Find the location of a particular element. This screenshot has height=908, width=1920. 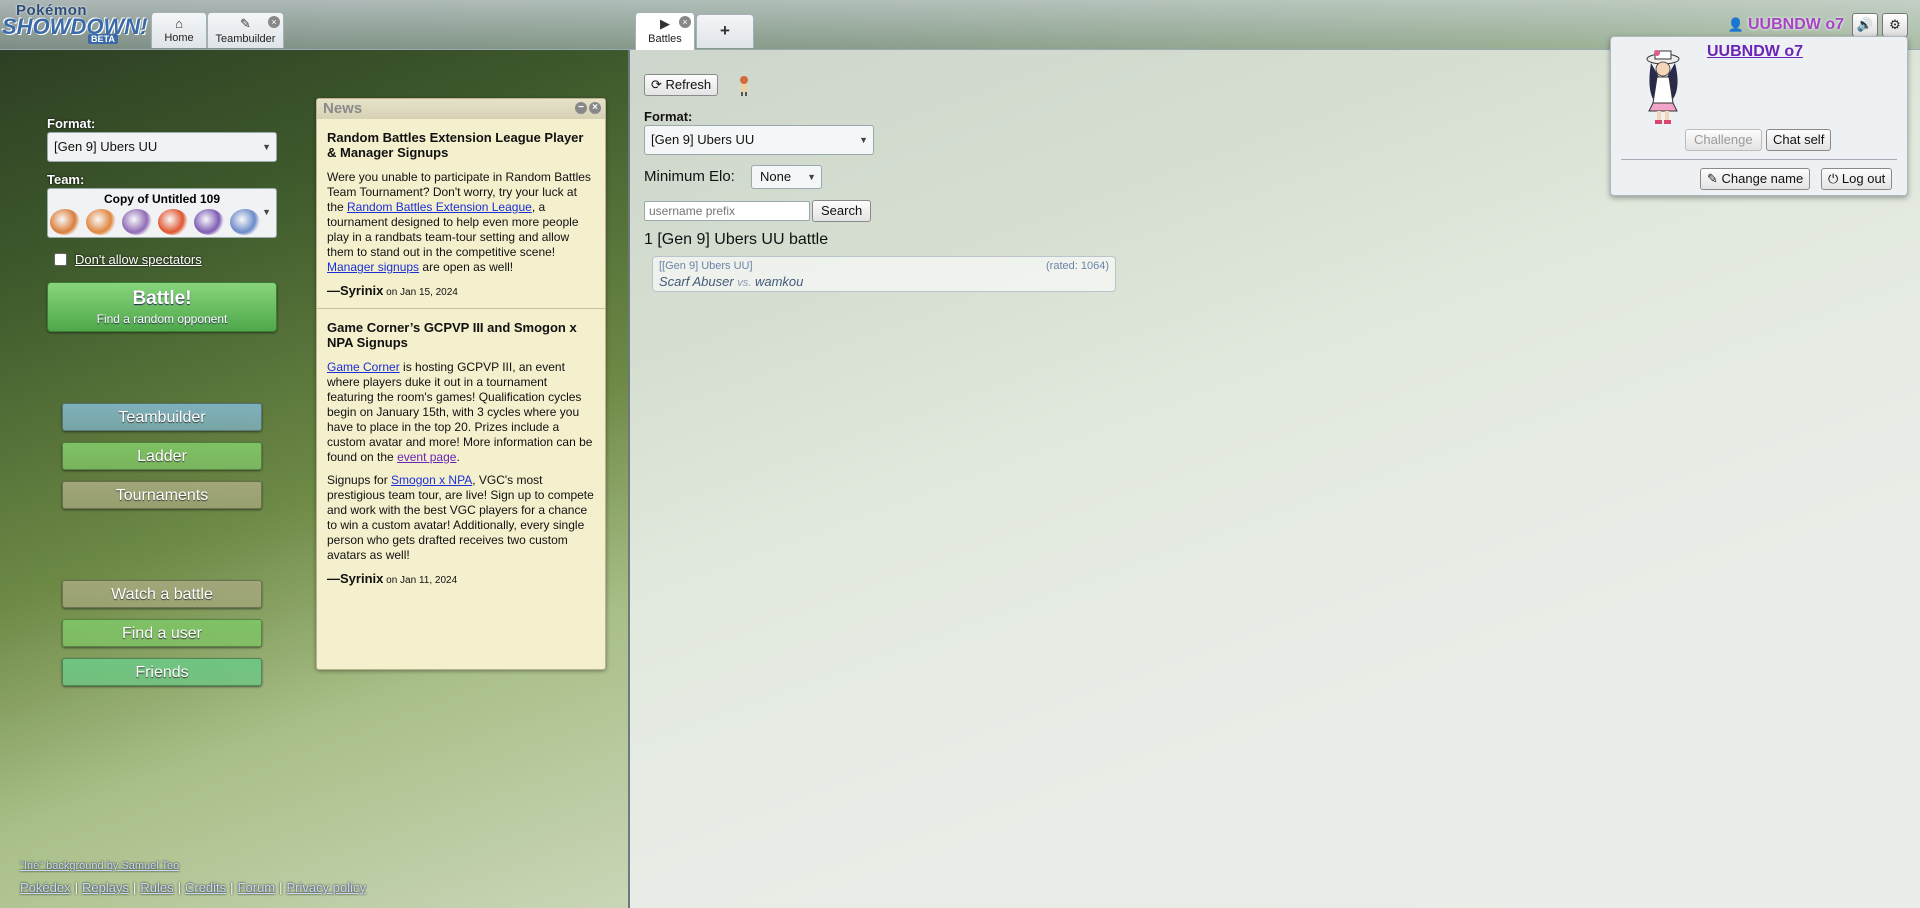

header-user-area: 👤 UUBNDW o7 🔊 ⚙ is located at coordinates (1818, 25).